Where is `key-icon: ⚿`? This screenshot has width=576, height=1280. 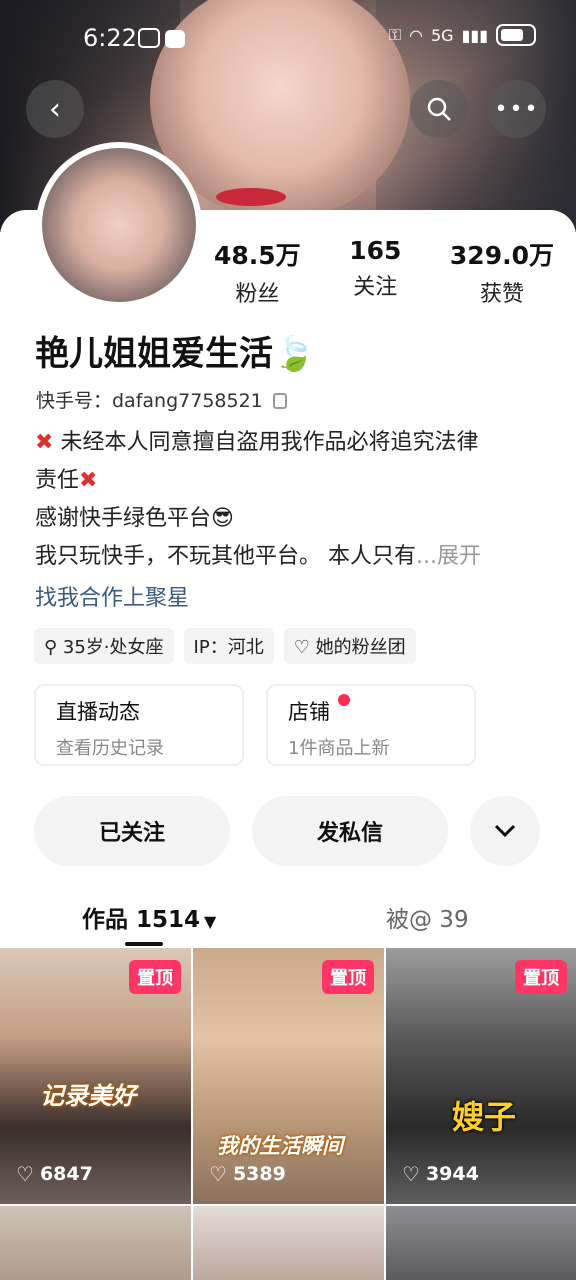
key-icon: ⚿ is located at coordinates (395, 34).